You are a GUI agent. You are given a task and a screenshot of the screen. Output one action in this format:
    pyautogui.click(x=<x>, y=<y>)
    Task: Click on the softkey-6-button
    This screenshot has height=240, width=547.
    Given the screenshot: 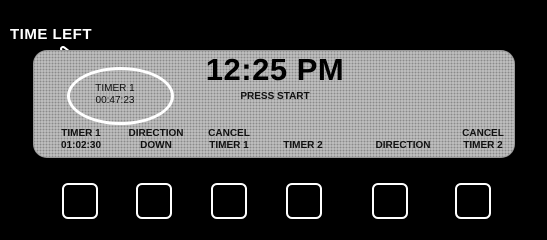 What is the action you would take?
    pyautogui.click(x=473, y=201)
    